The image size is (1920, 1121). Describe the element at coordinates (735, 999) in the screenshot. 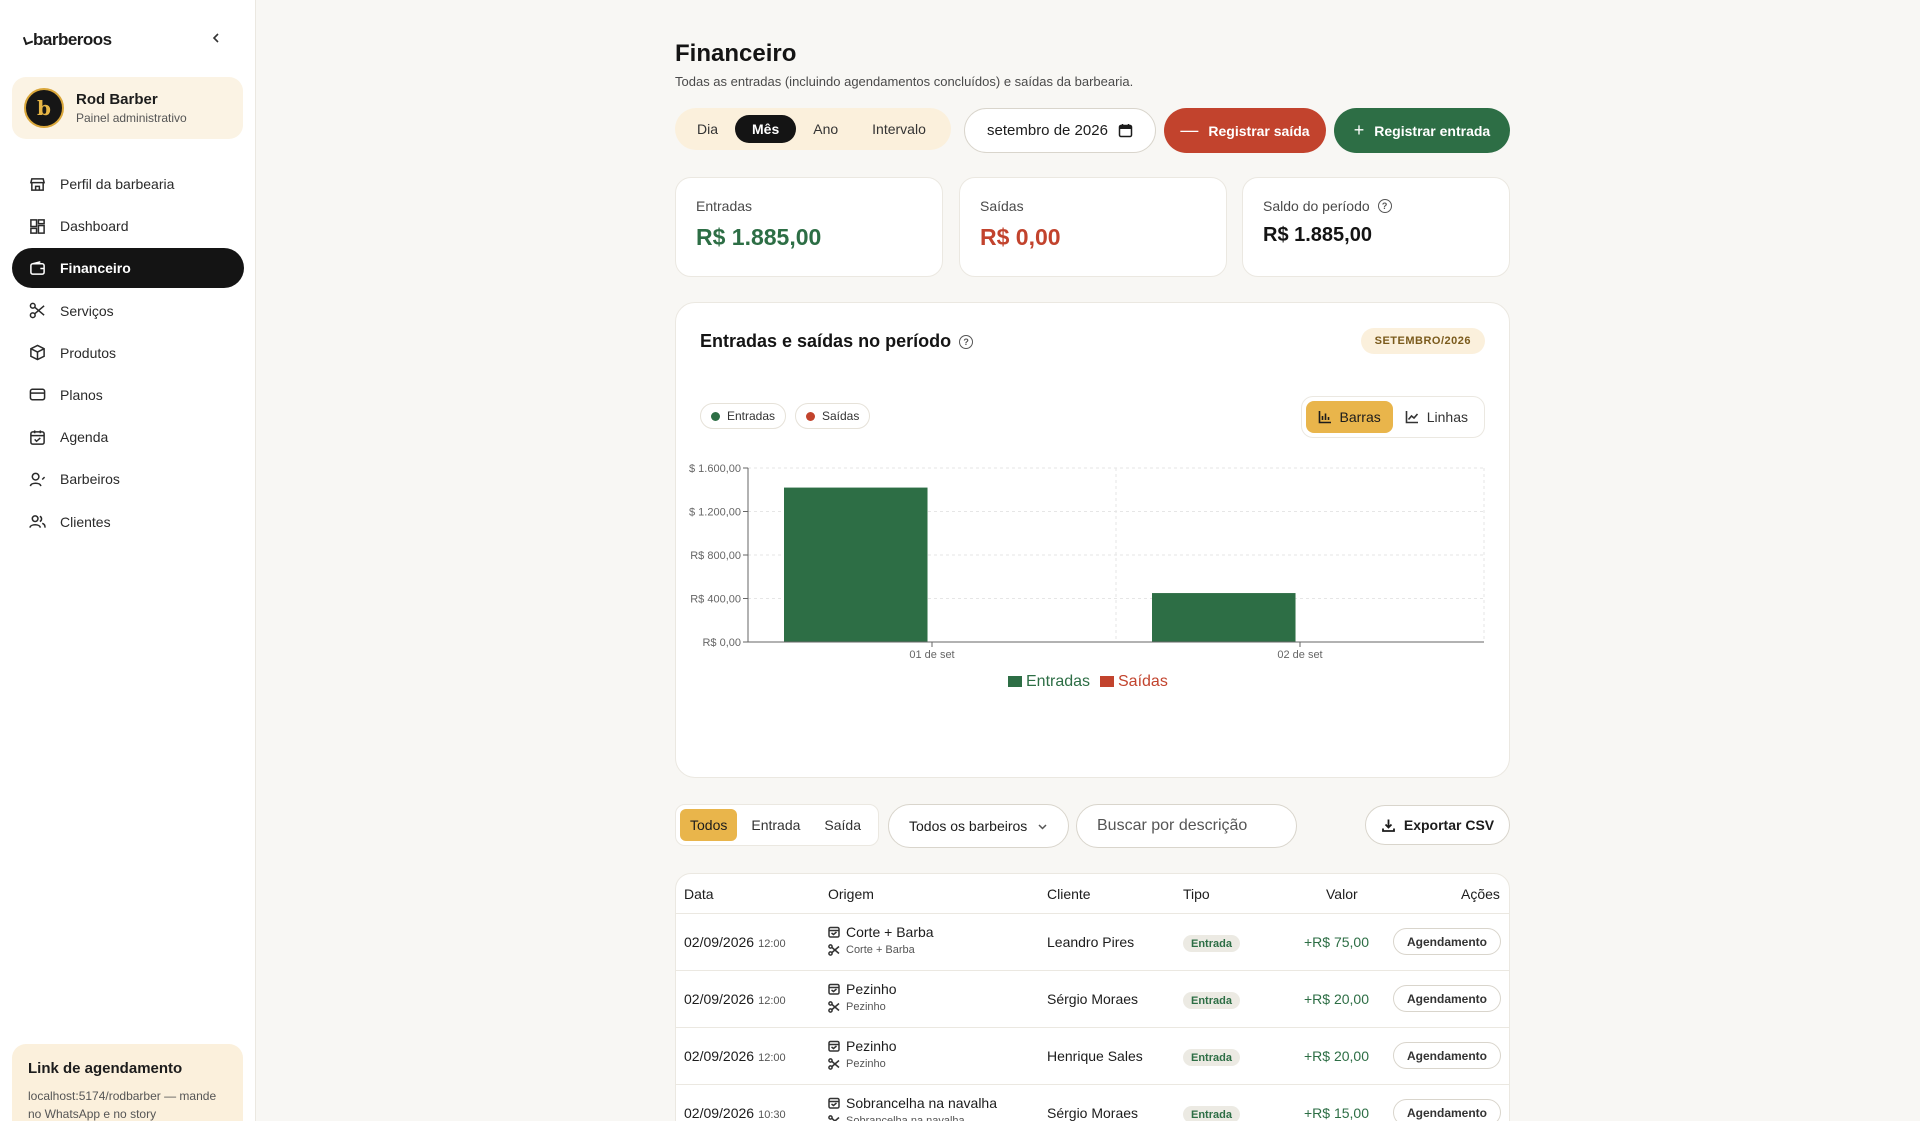

I see `row-date: 02/09/2026 12:00` at that location.